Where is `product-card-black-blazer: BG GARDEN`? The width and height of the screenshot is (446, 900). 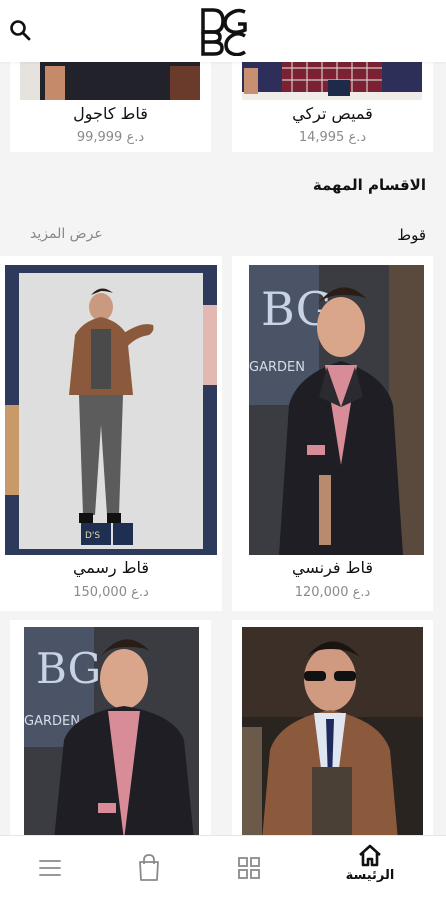
product-card-black-blazer: BG GARDEN is located at coordinates (110, 730).